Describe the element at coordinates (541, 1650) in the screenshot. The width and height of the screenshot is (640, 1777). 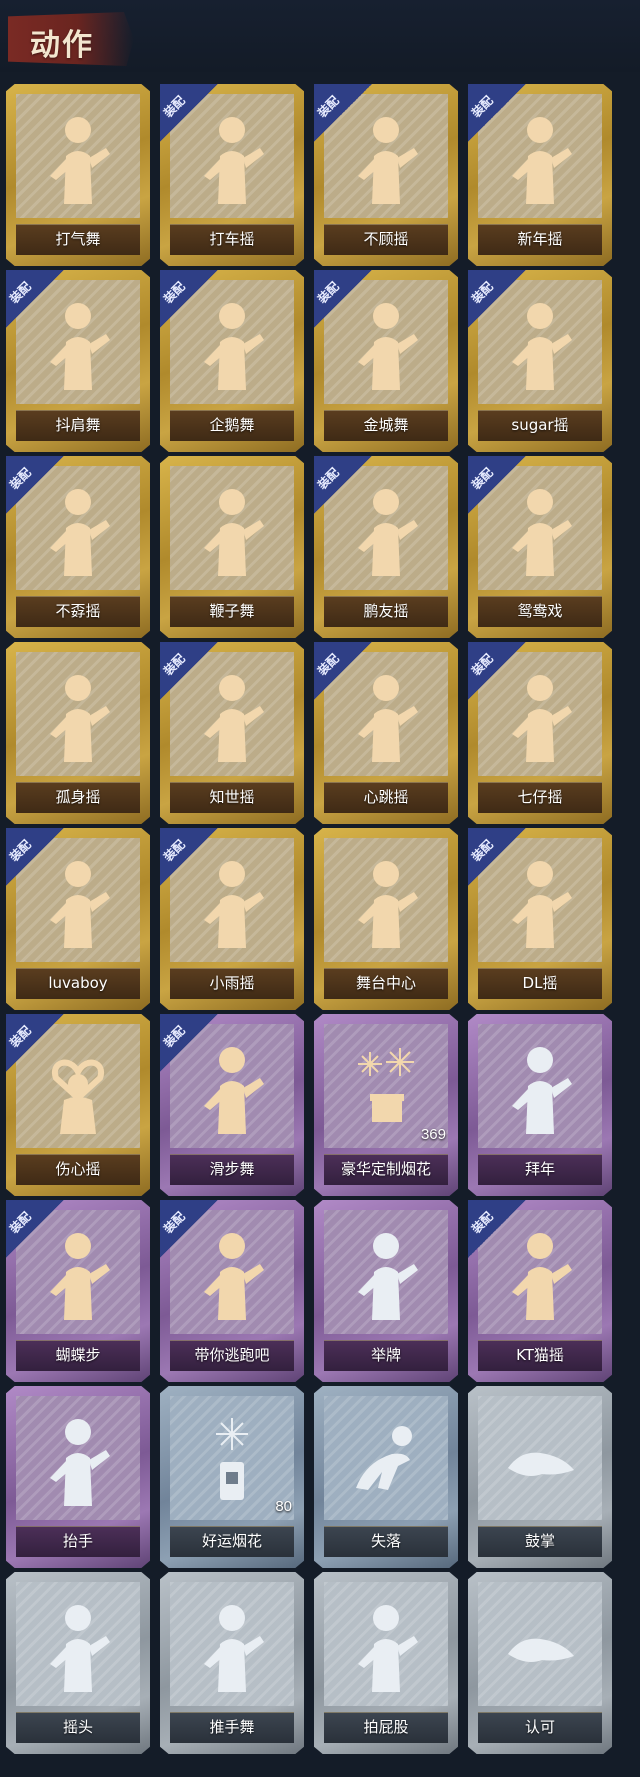
I see `thumbs-up-icon` at that location.